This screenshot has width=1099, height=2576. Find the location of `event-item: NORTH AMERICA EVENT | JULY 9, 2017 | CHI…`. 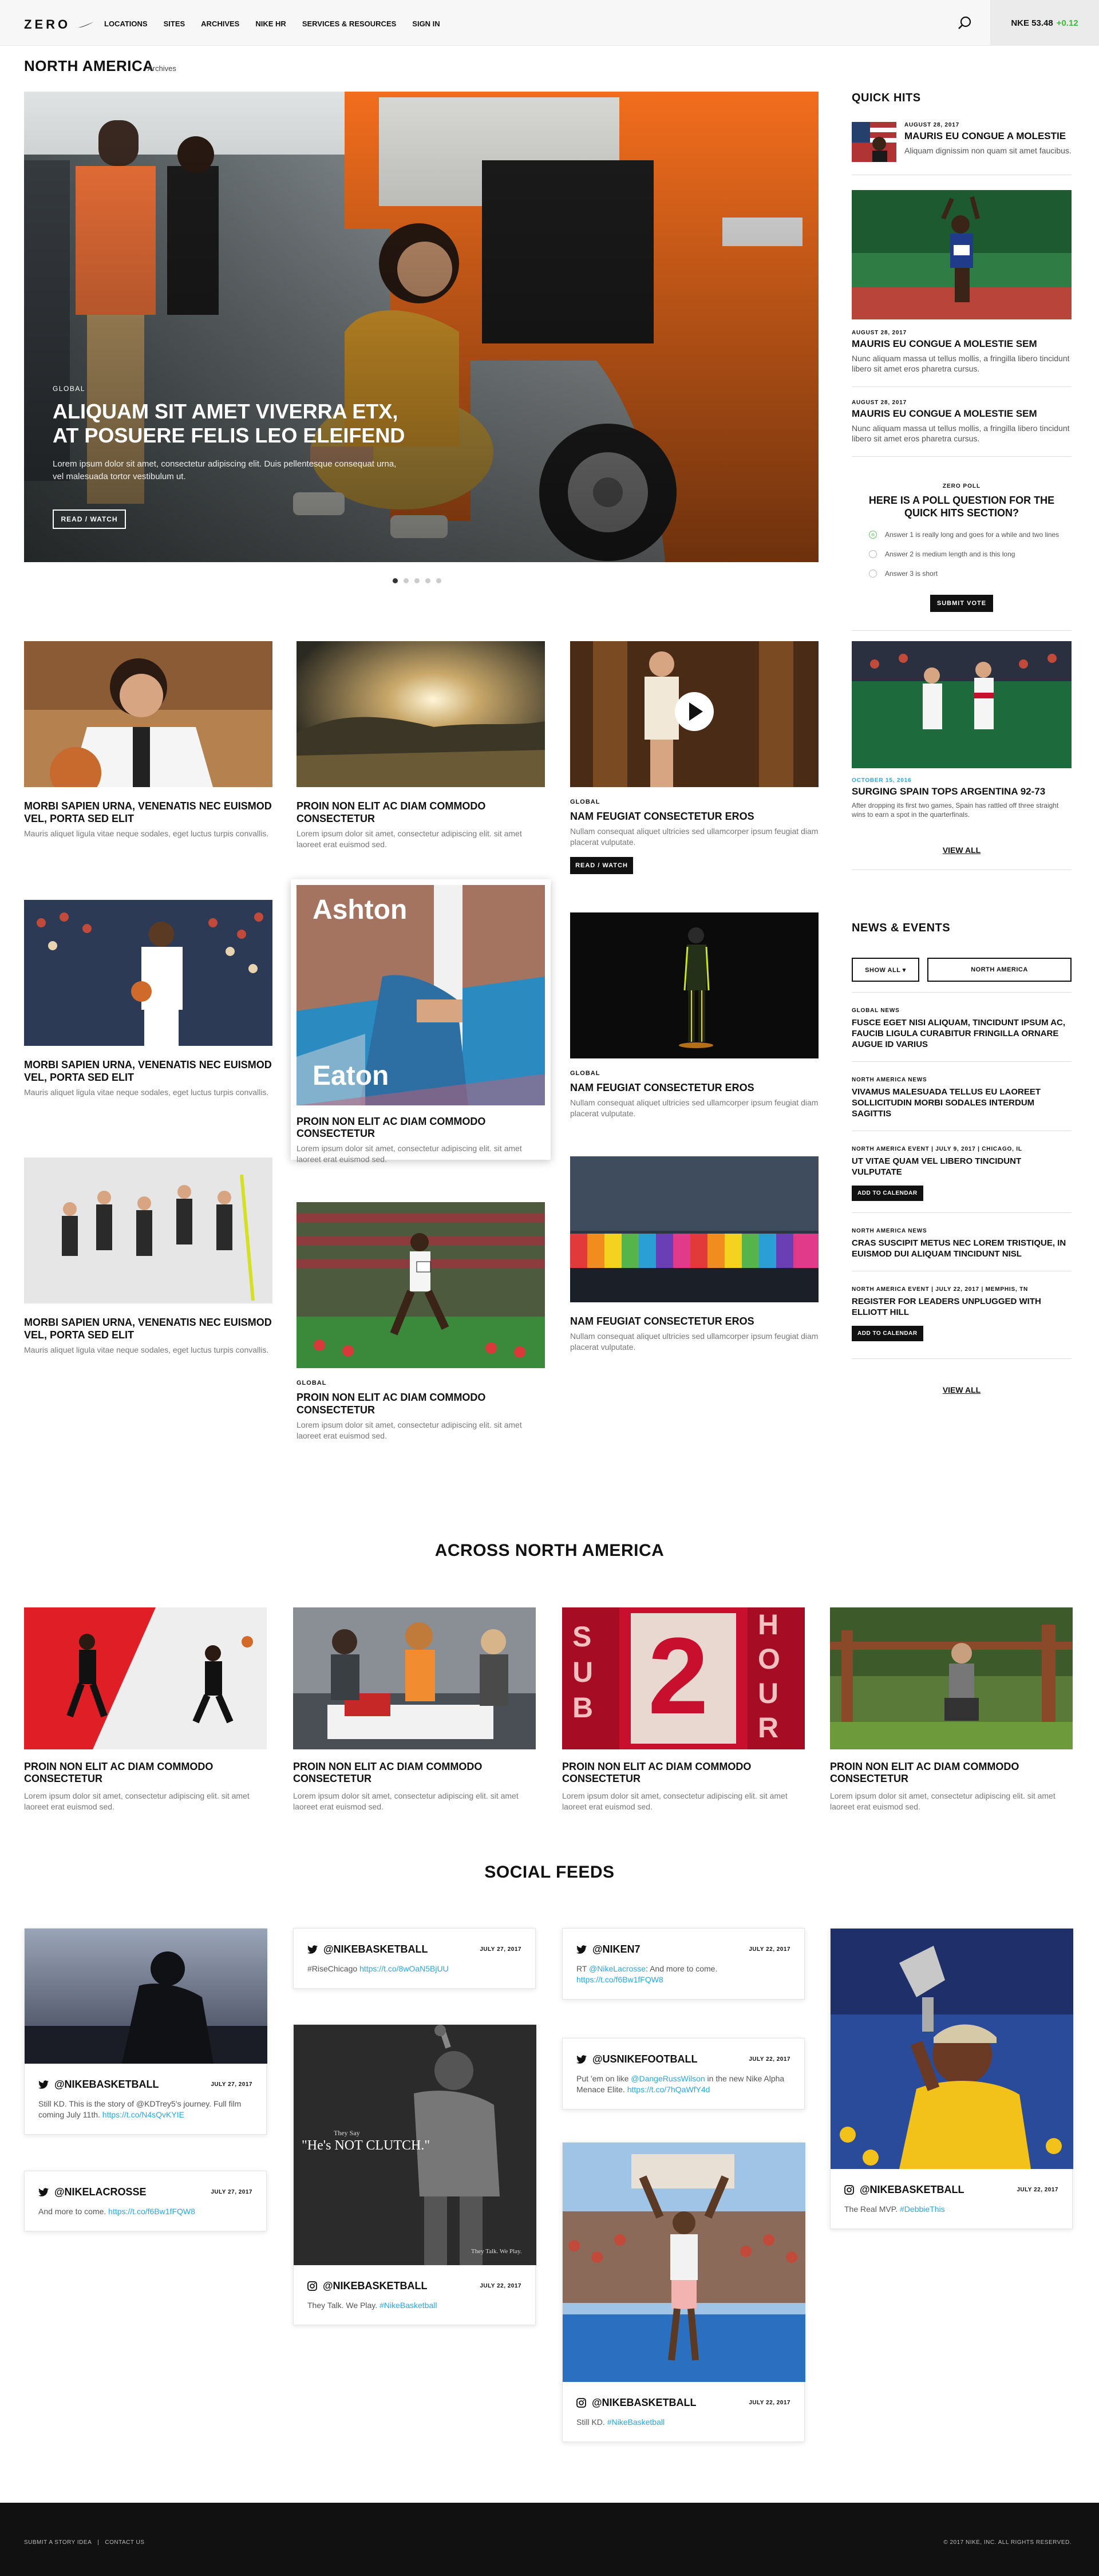

event-item: NORTH AMERICA EVENT | JULY 9, 2017 | CHI… is located at coordinates (962, 1173).